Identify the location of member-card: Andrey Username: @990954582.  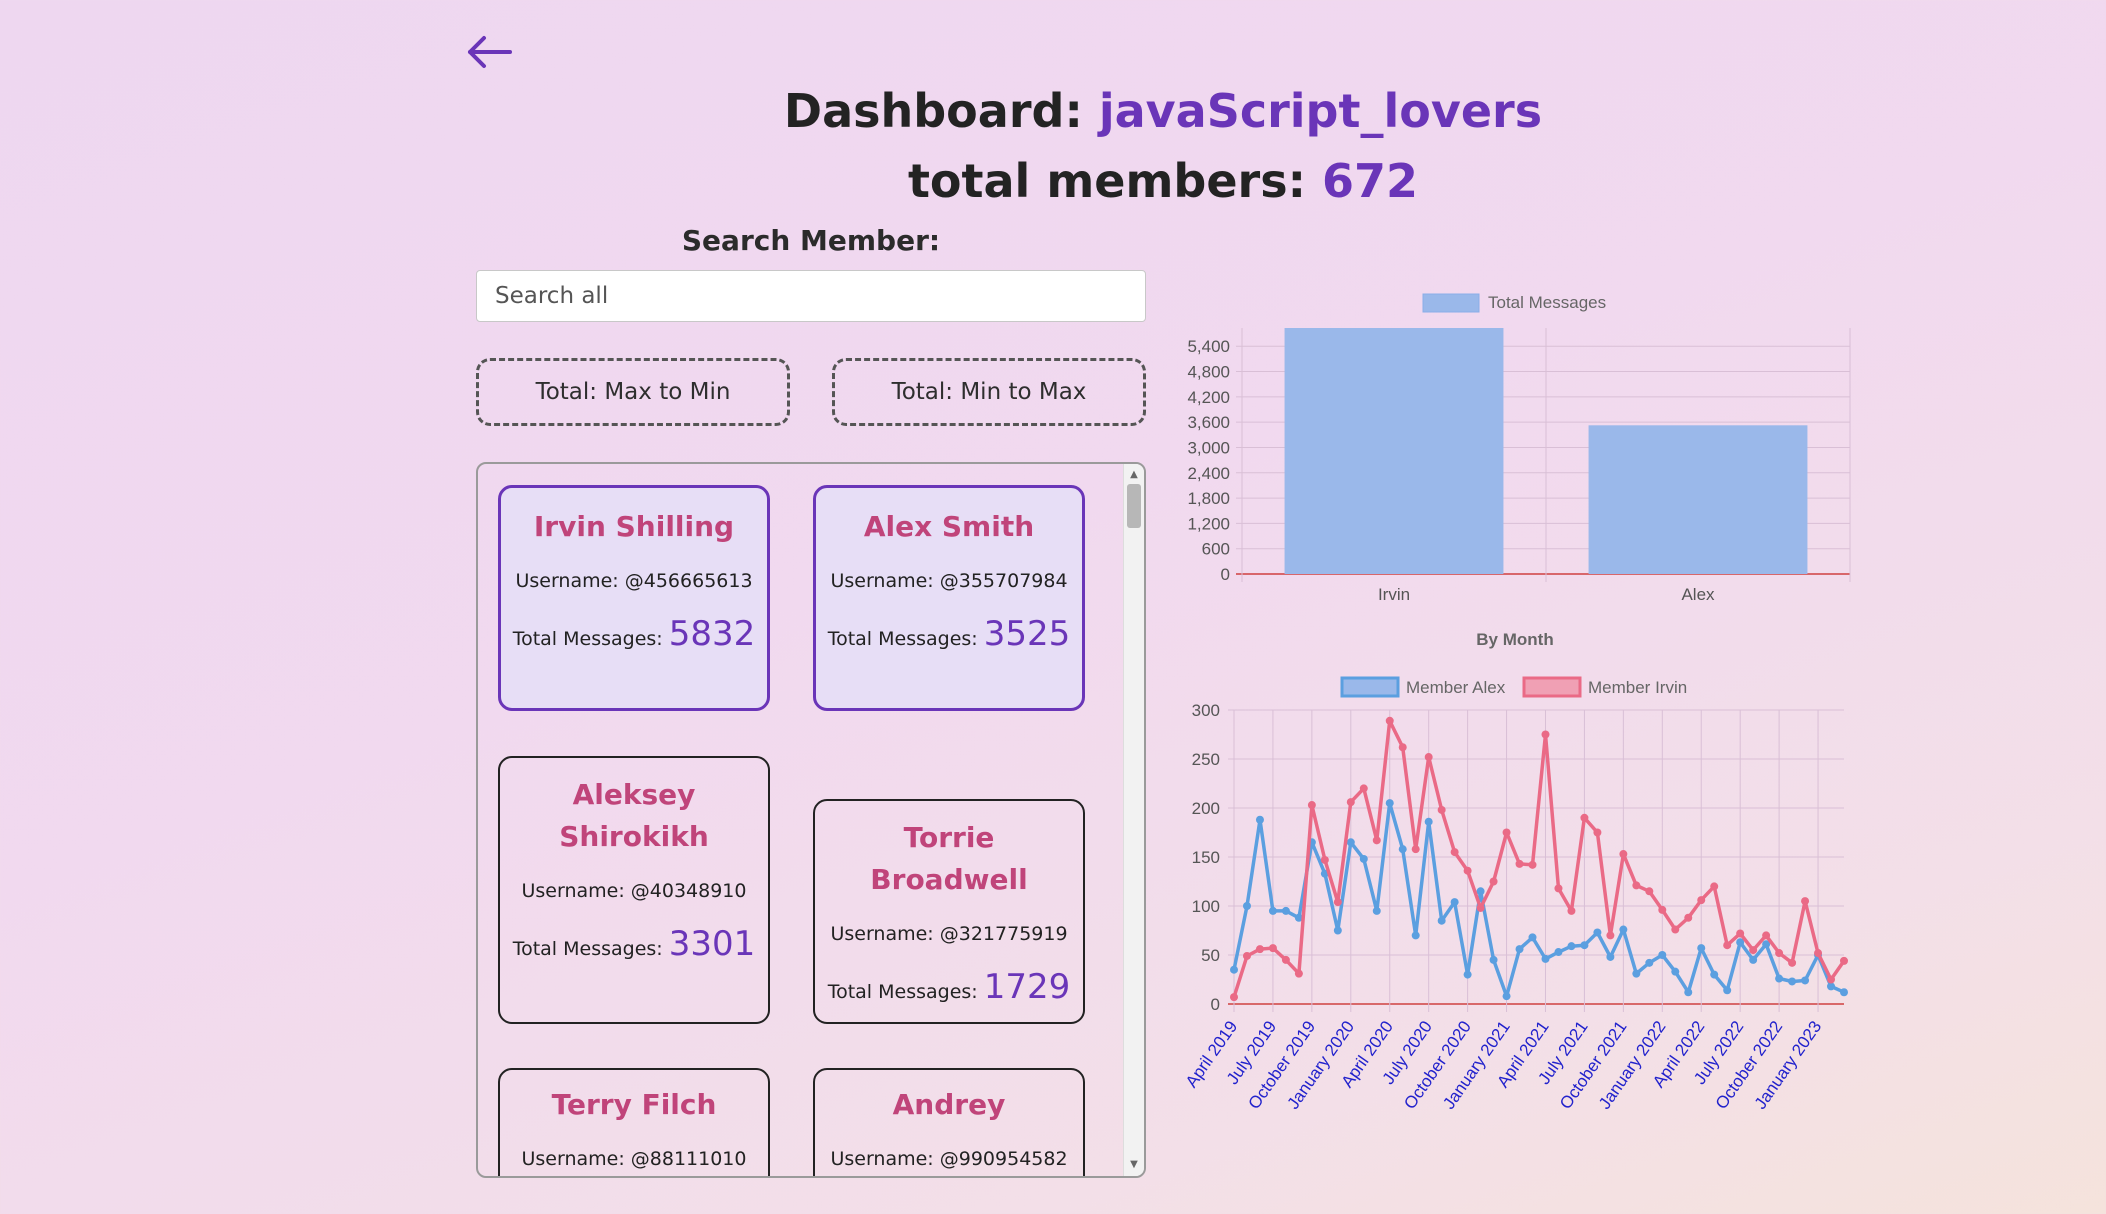
(949, 1122).